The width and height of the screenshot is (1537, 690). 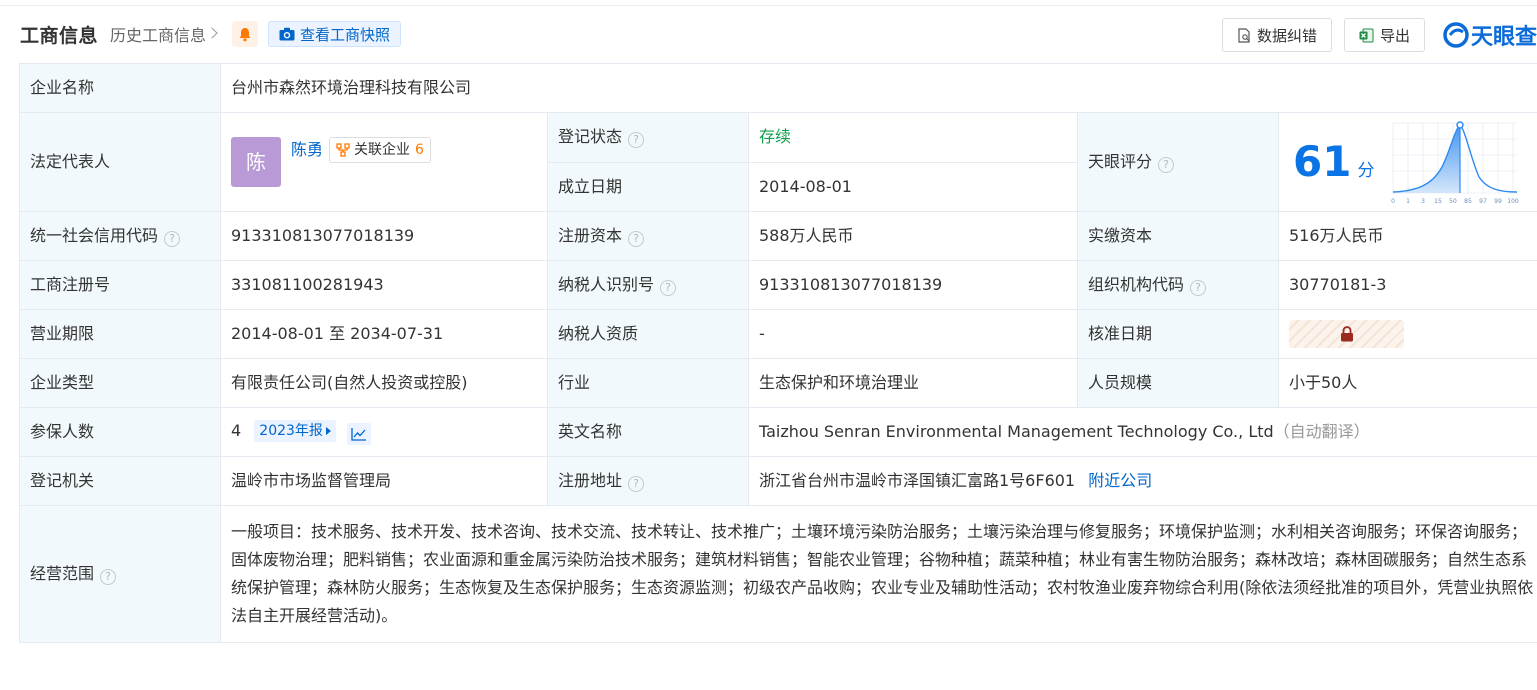 I want to click on logo-text: 天眼查, so click(x=1503, y=37).